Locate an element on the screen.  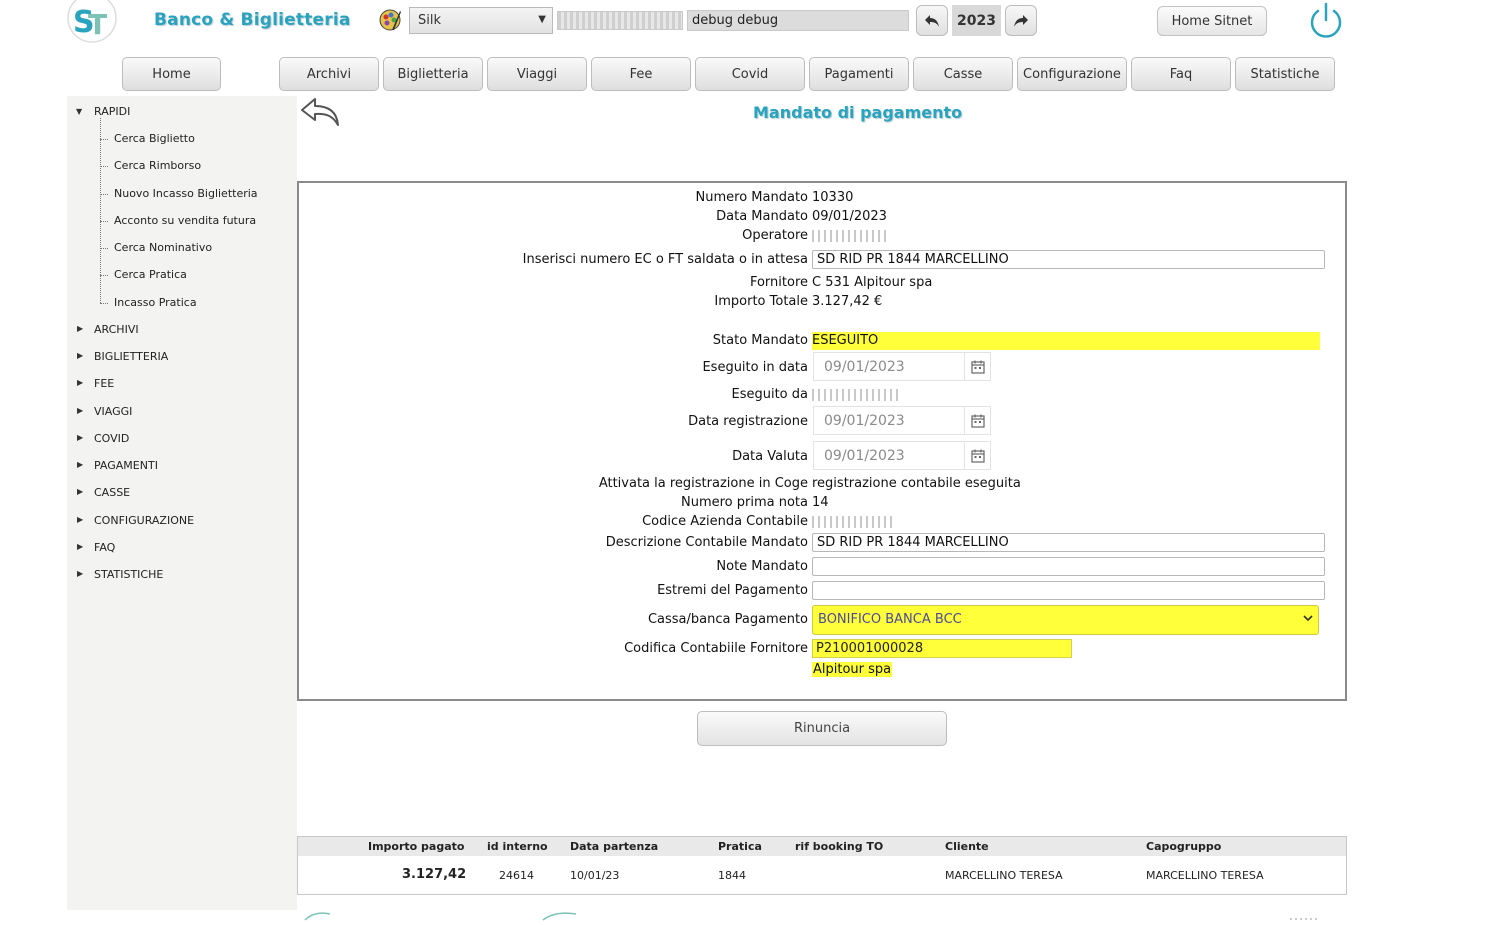
footer-decoration is located at coordinates (850, 915).